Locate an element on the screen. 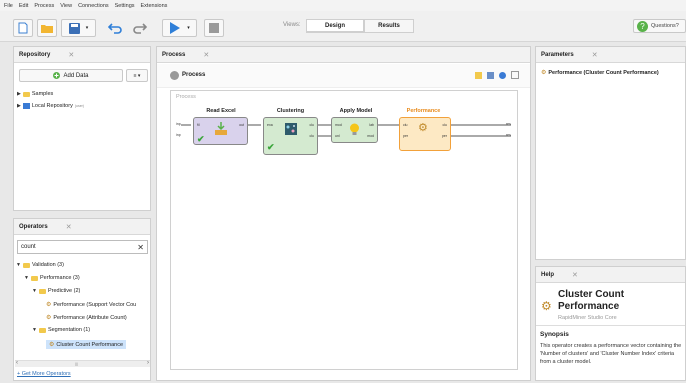 Image resolution: width=686 pixels, height=383 pixels. tab-design: Design is located at coordinates (335, 26).